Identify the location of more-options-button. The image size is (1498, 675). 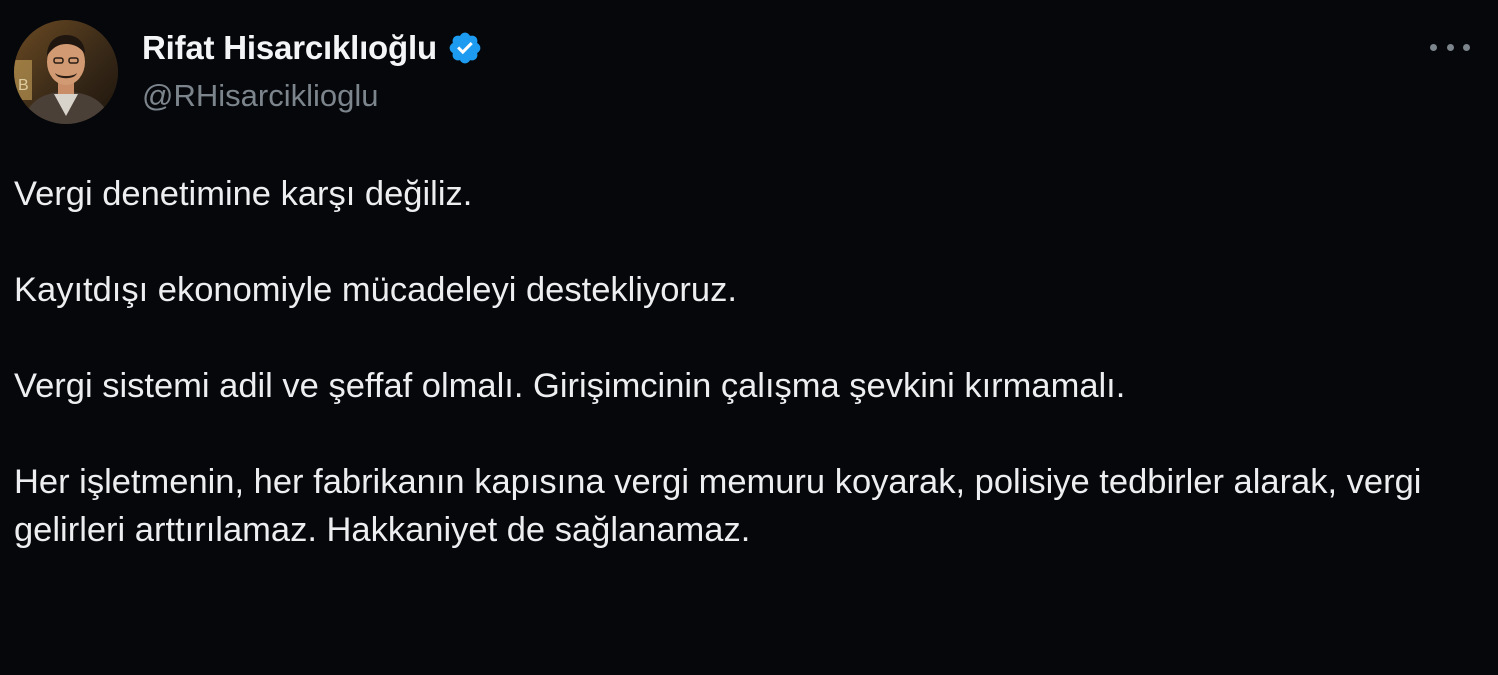
(1450, 47).